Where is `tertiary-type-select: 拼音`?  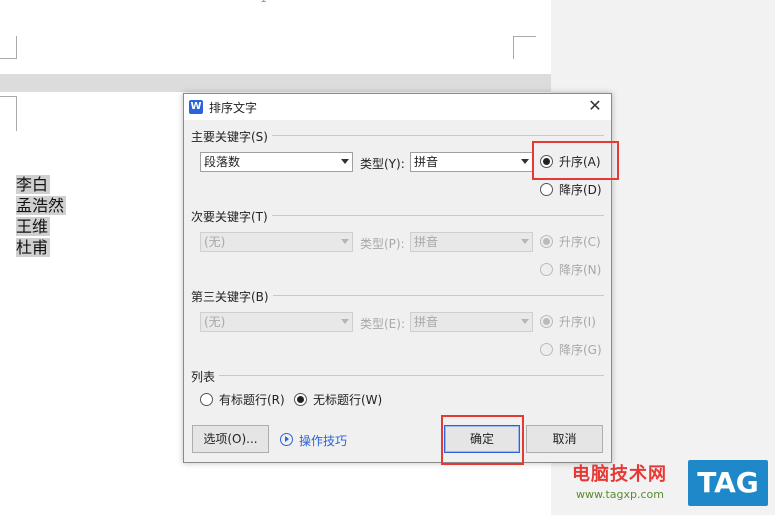
tertiary-type-select: 拼音 is located at coordinates (471, 322).